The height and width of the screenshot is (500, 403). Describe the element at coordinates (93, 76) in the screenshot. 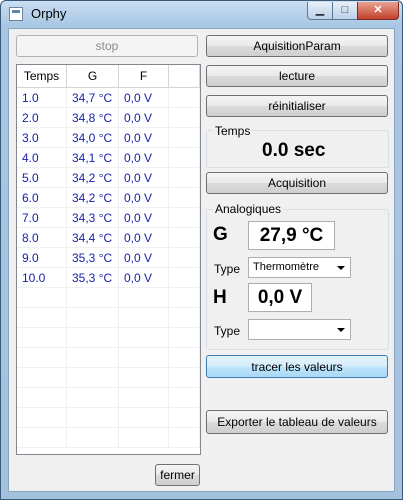

I see `column-header-g: G` at that location.